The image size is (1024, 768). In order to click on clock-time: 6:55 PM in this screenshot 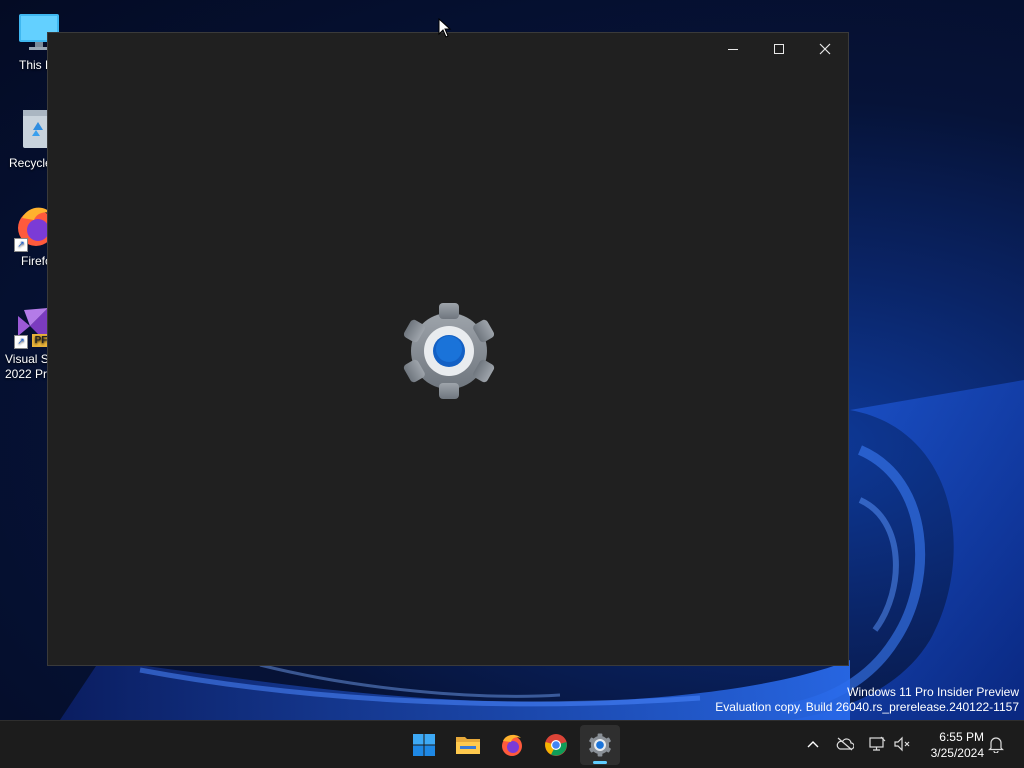, I will do `click(961, 737)`.